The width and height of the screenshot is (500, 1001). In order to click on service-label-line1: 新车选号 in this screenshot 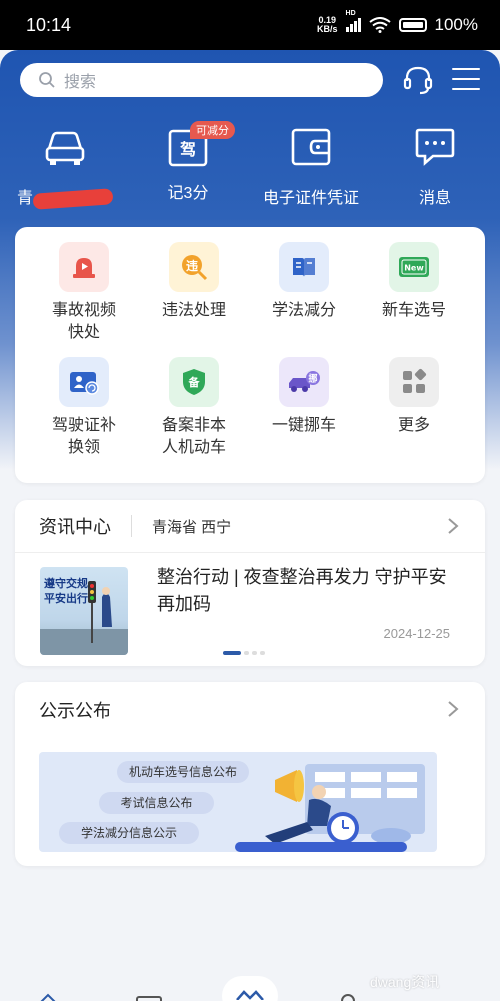, I will do `click(413, 310)`.